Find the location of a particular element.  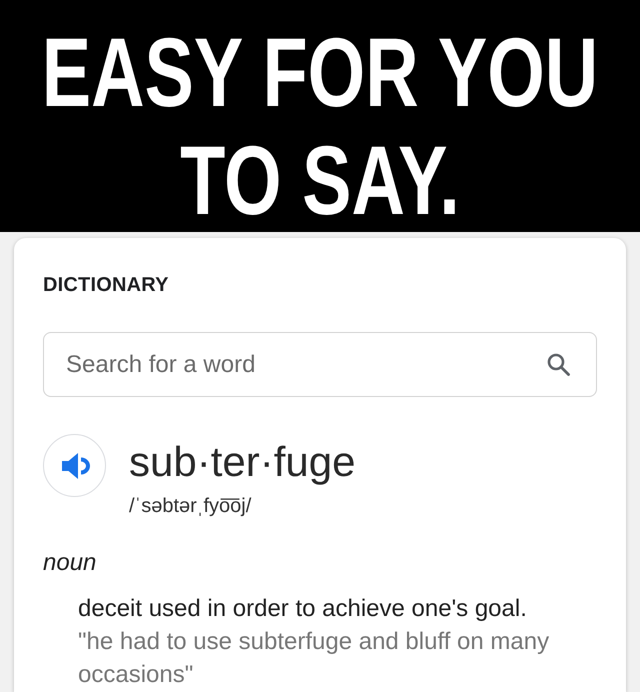

search-icon is located at coordinates (558, 364).